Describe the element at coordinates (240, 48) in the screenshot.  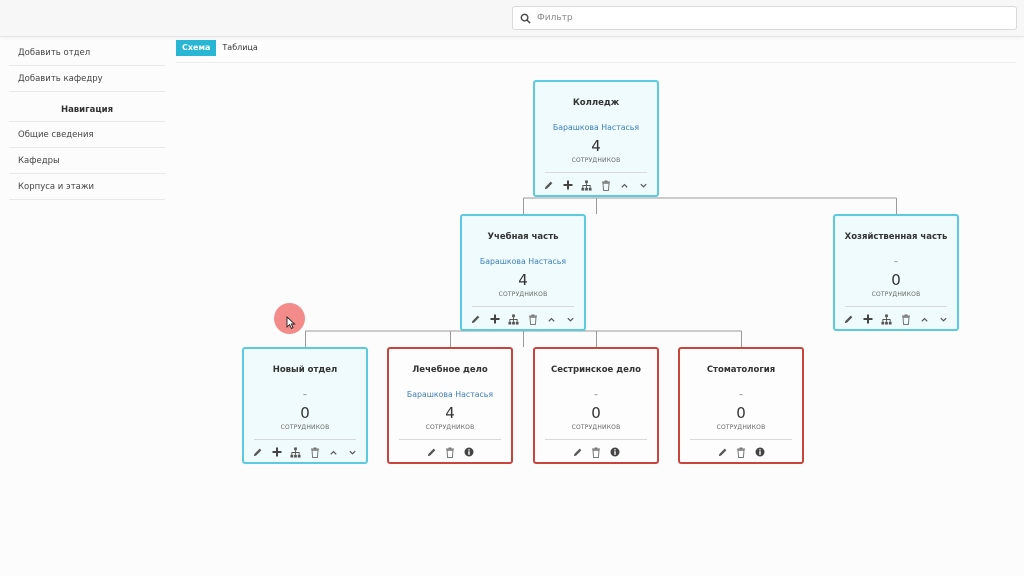
I see `tab-table: Таблица` at that location.